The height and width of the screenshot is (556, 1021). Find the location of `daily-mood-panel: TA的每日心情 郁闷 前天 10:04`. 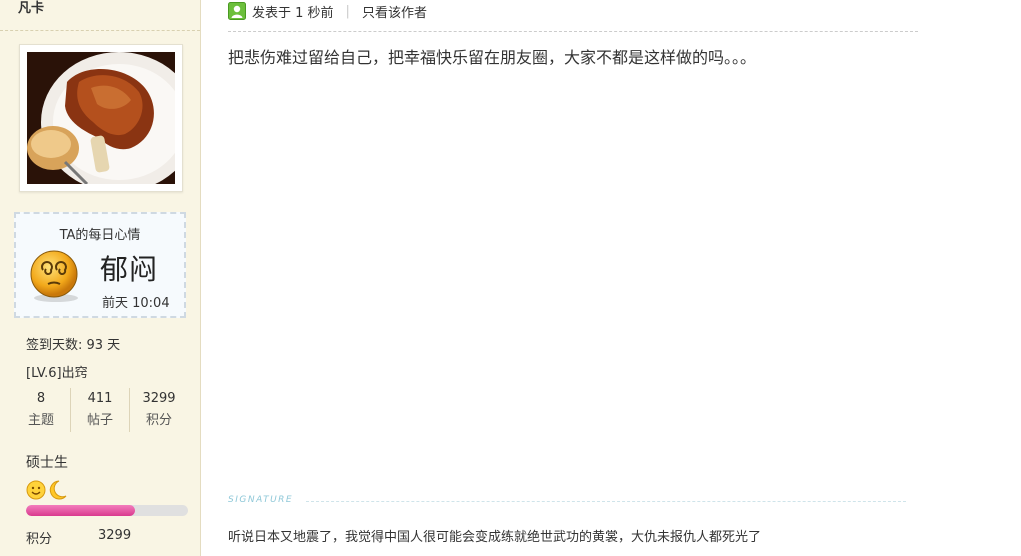

daily-mood-panel: TA的每日心情 郁闷 前天 10:04 is located at coordinates (100, 265).